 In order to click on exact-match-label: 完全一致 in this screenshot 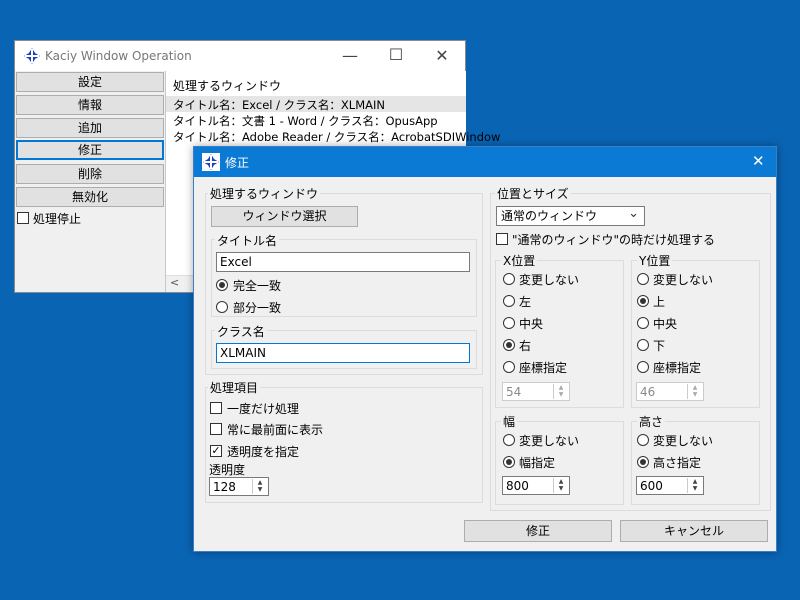, I will do `click(257, 286)`.